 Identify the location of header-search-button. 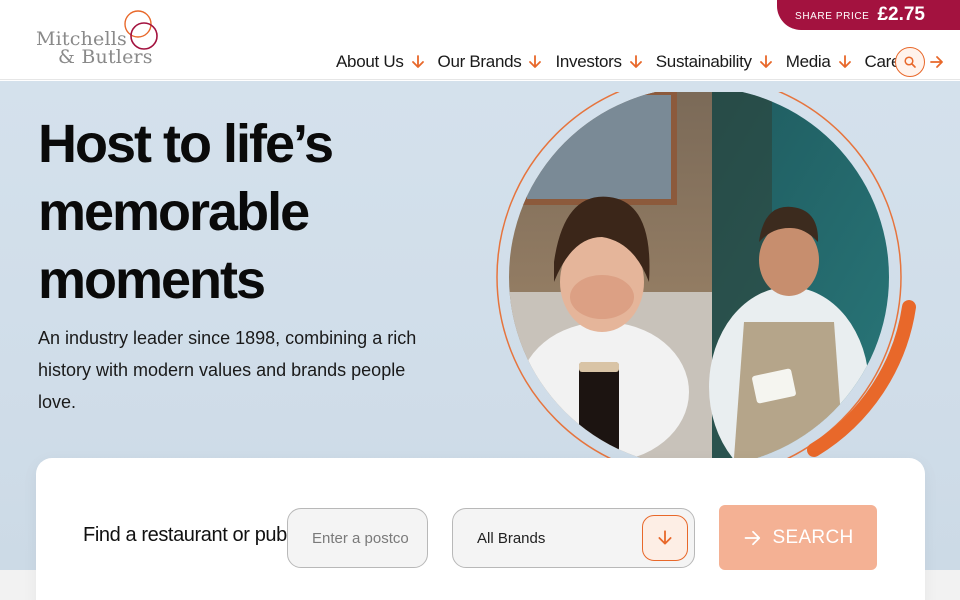
(910, 62).